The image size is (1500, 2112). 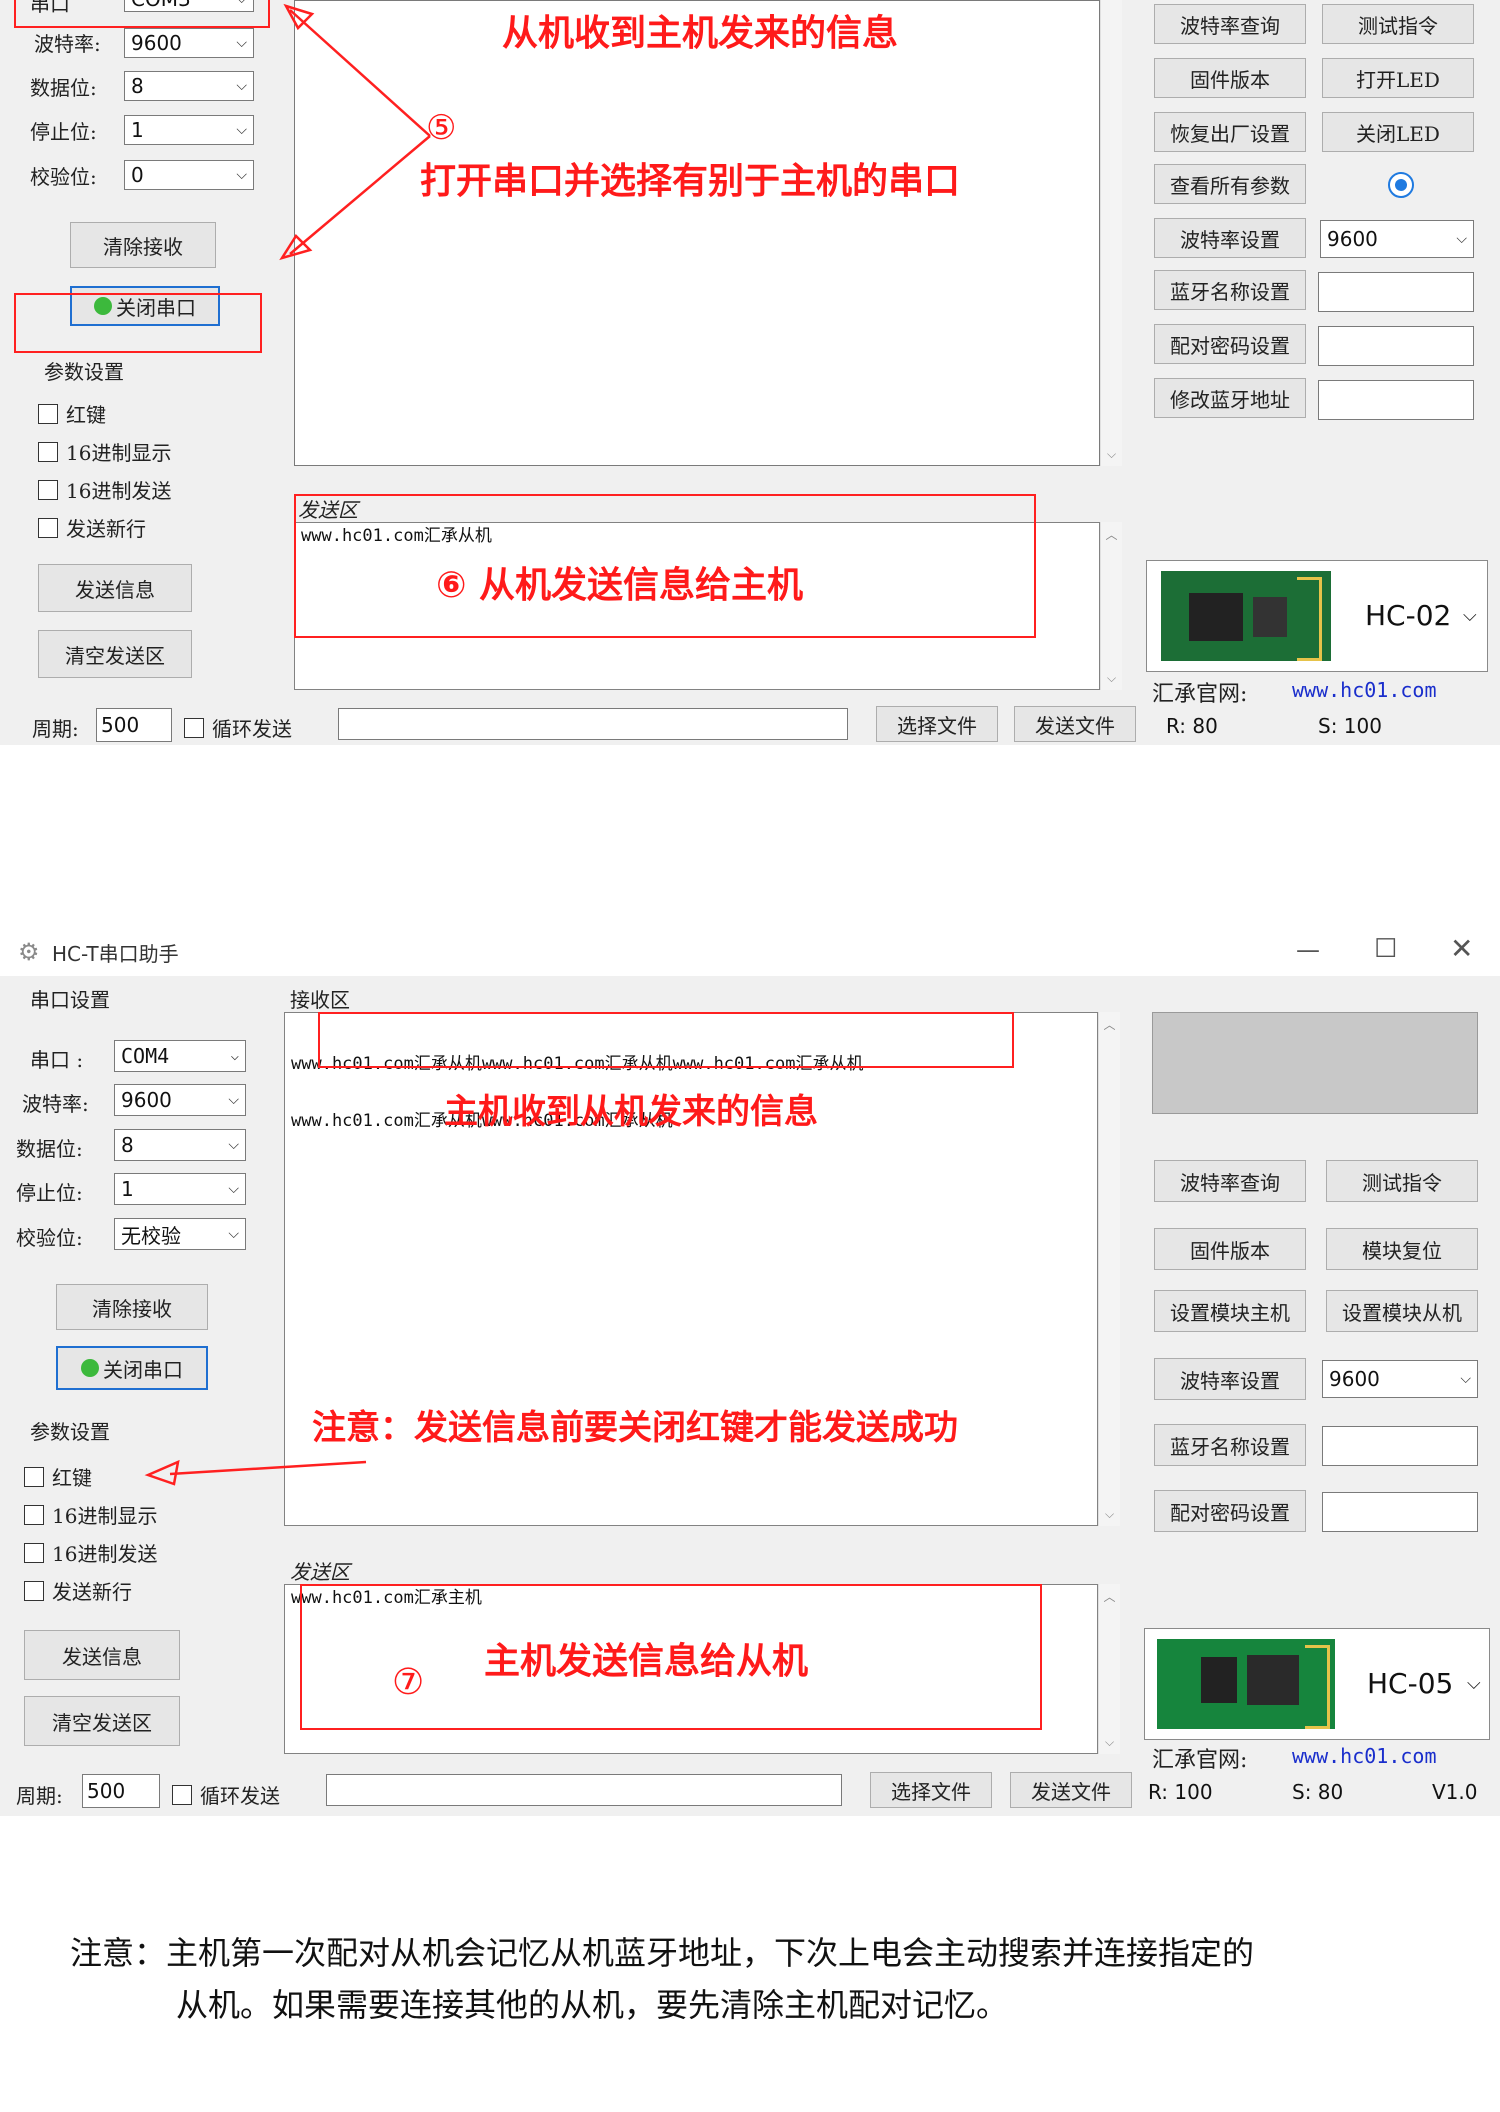 I want to click on footer-note-line2: 从机。如果需要连接其他的从机，要先清除主机配对记忆。, so click(x=592, y=2005).